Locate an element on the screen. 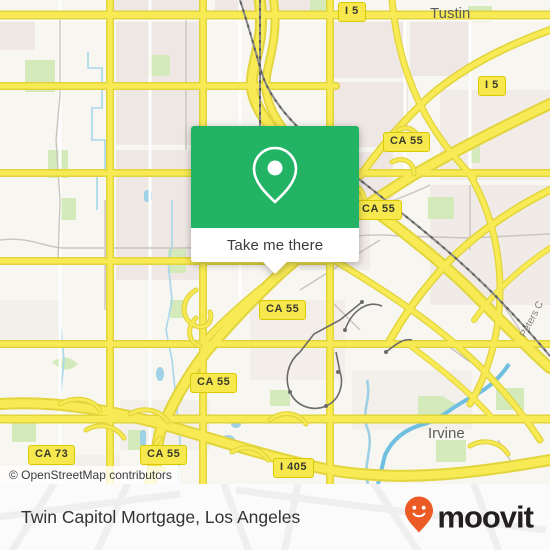 This screenshot has width=550, height=550. attribution-text: © OpenStreetMap contributors is located at coordinates (90, 475).